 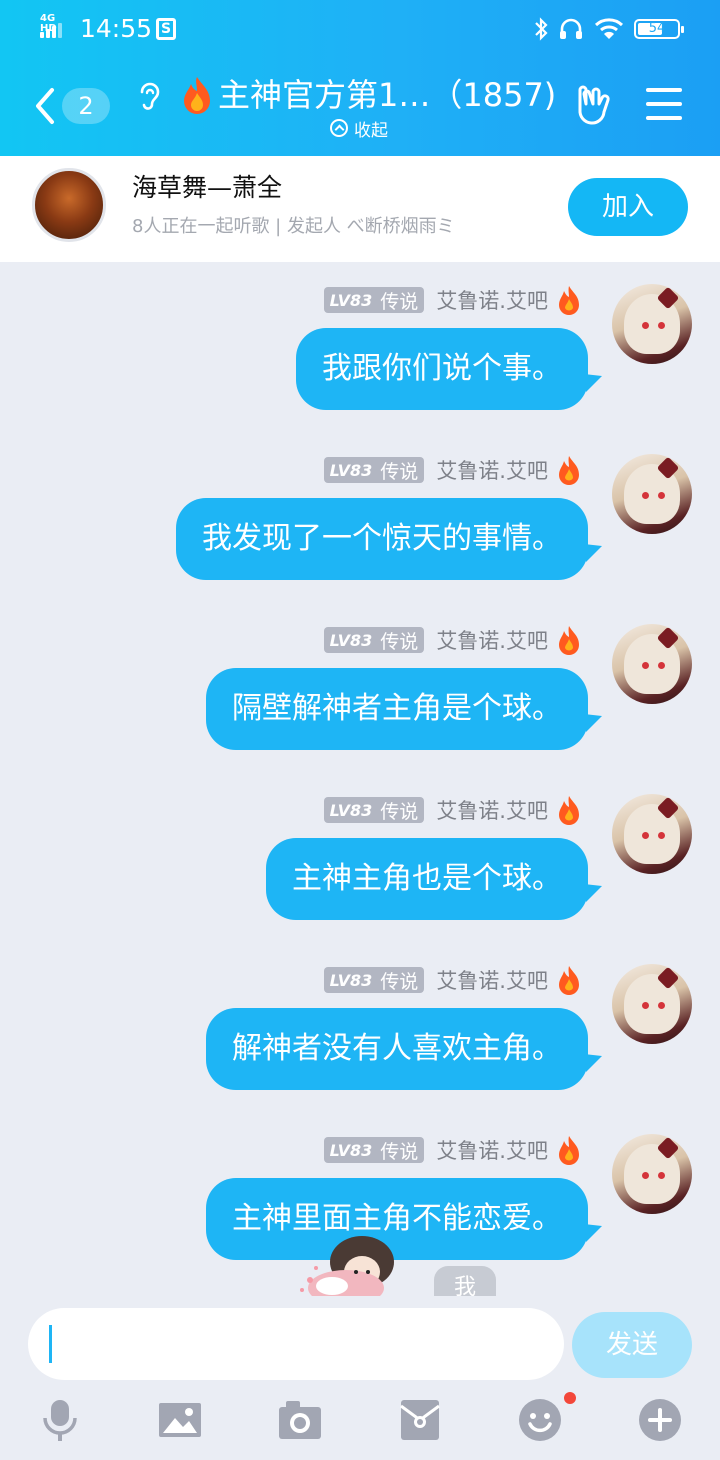 I want to click on image-icon, so click(x=180, y=1420).